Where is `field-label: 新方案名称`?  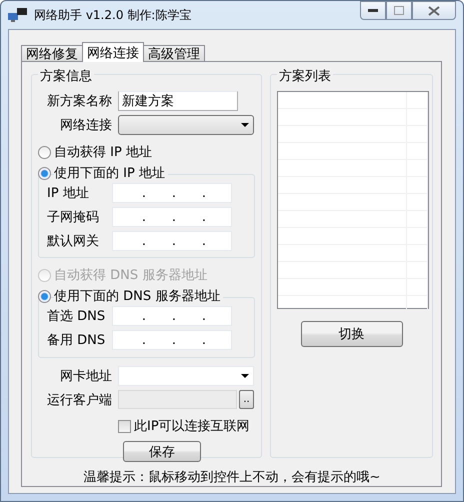 field-label: 新方案名称 is located at coordinates (79, 101).